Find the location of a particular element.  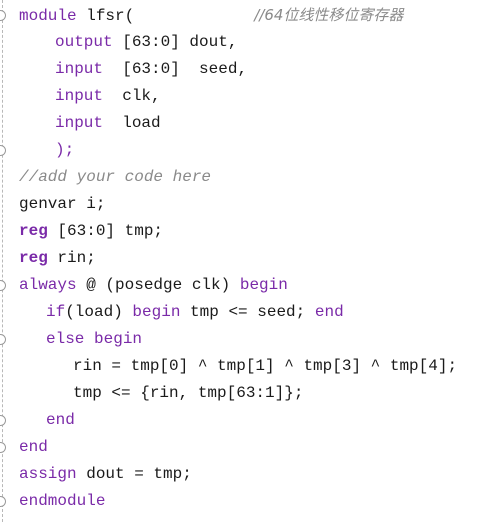

code-line: assign dout = tmp; is located at coordinates (238, 474).